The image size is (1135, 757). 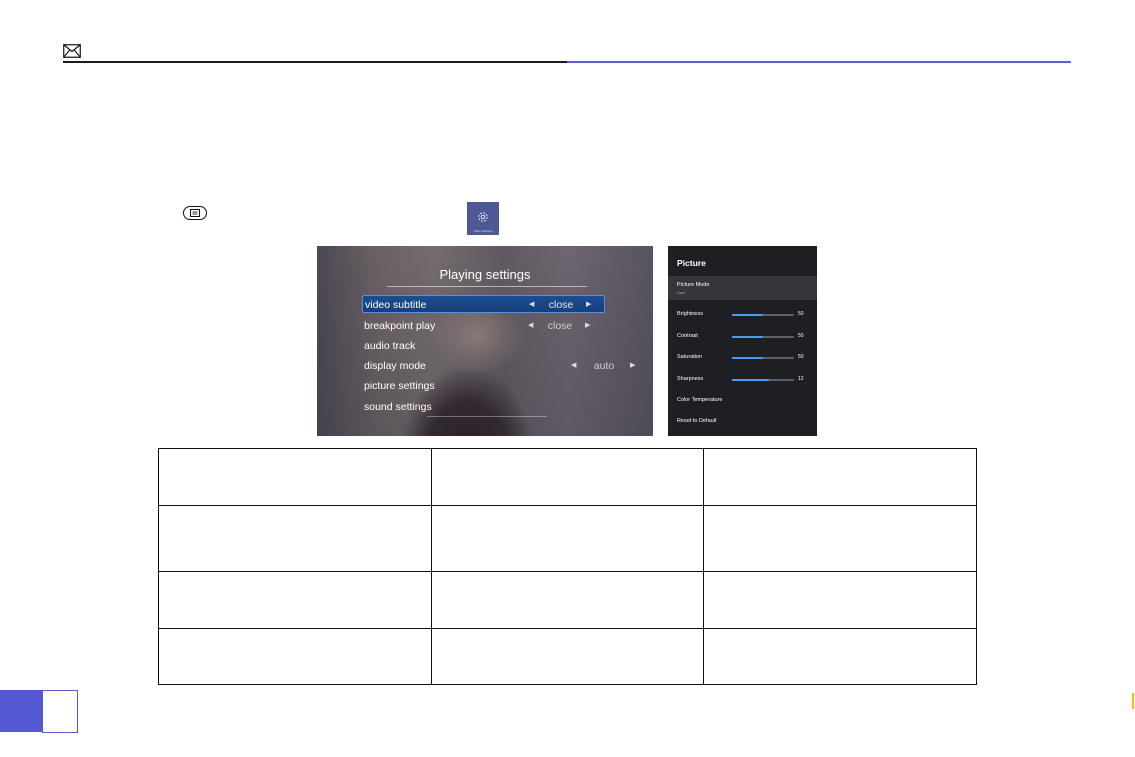 I want to click on page-number-box, so click(x=60, y=711).